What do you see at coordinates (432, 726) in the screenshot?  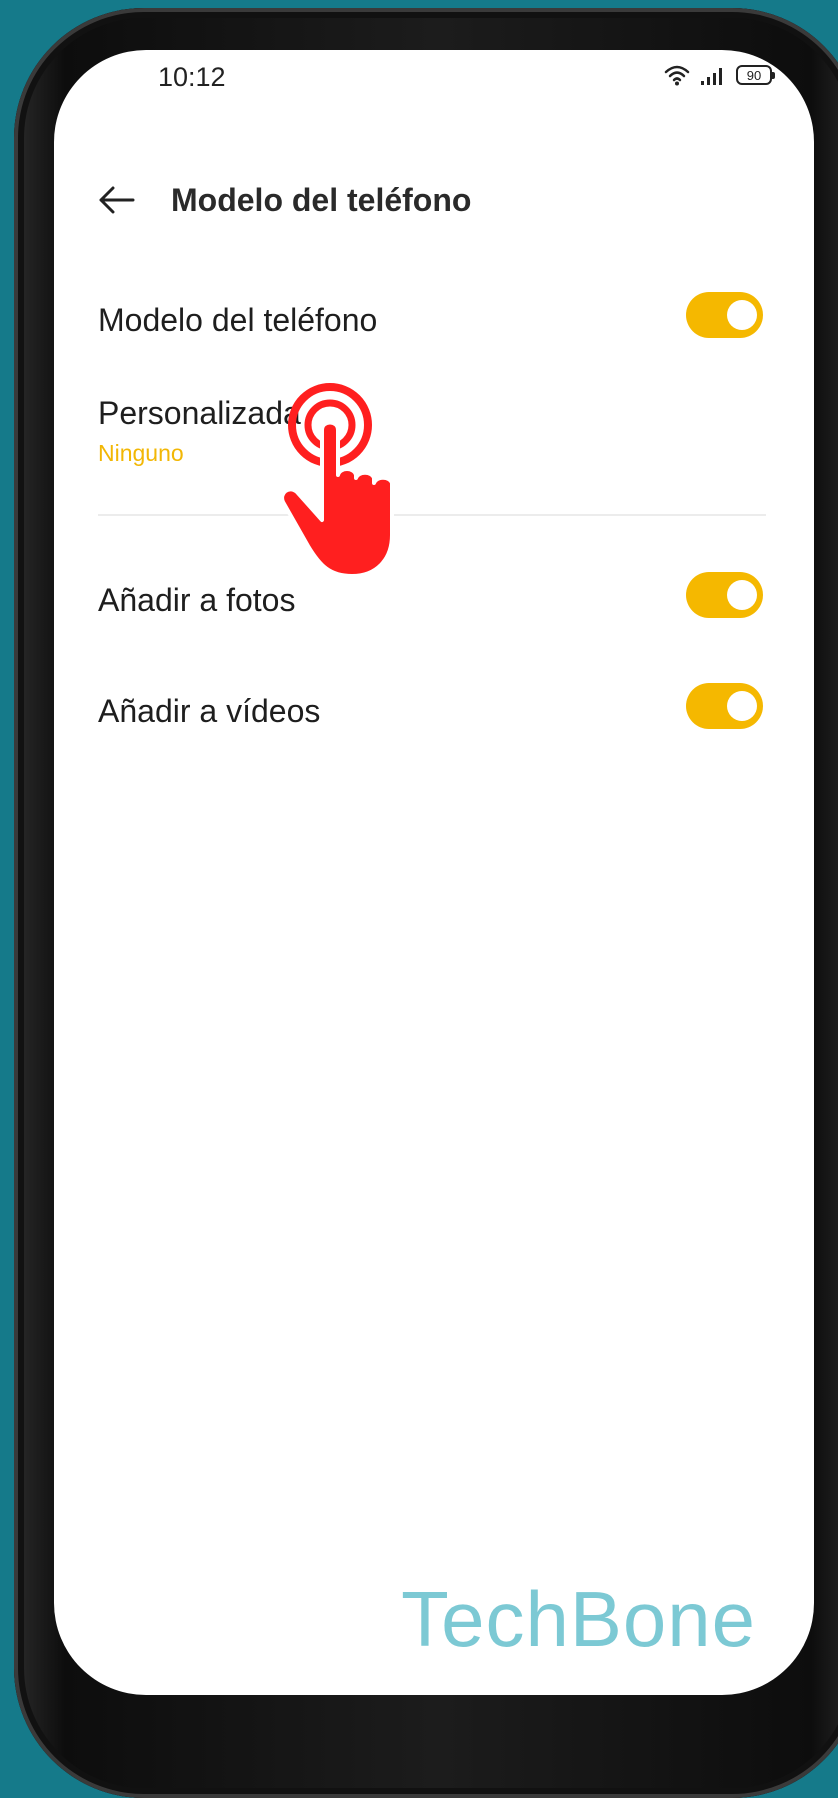 I see `setting-row-add-to-videos: Añadir a vídeos` at bounding box center [432, 726].